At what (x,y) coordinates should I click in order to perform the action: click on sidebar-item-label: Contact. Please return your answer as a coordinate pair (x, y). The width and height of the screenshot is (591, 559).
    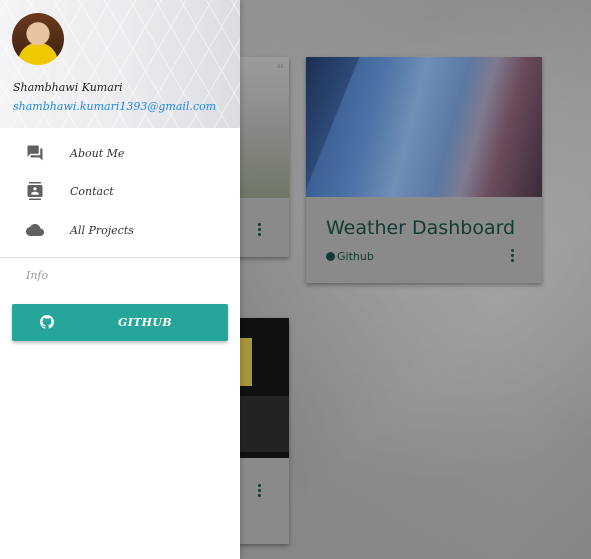
    Looking at the image, I should click on (92, 191).